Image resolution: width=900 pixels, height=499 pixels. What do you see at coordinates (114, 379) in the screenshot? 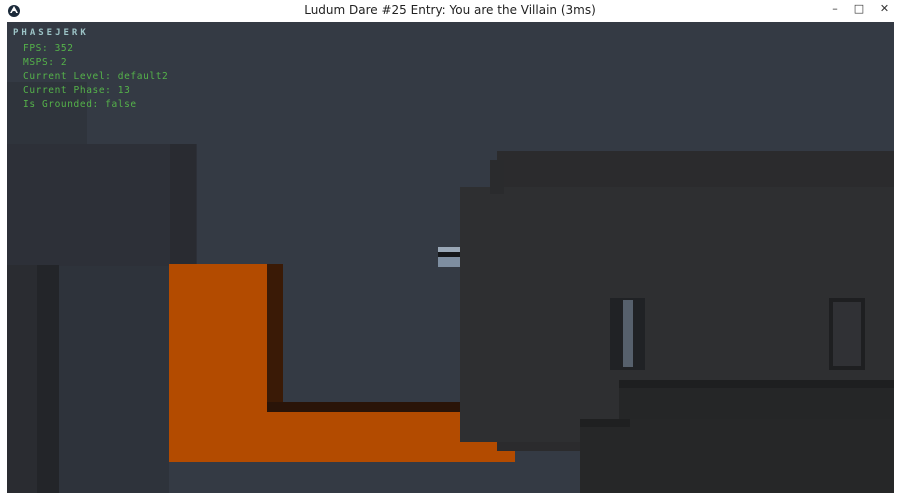
I see `bg-block-column` at bounding box center [114, 379].